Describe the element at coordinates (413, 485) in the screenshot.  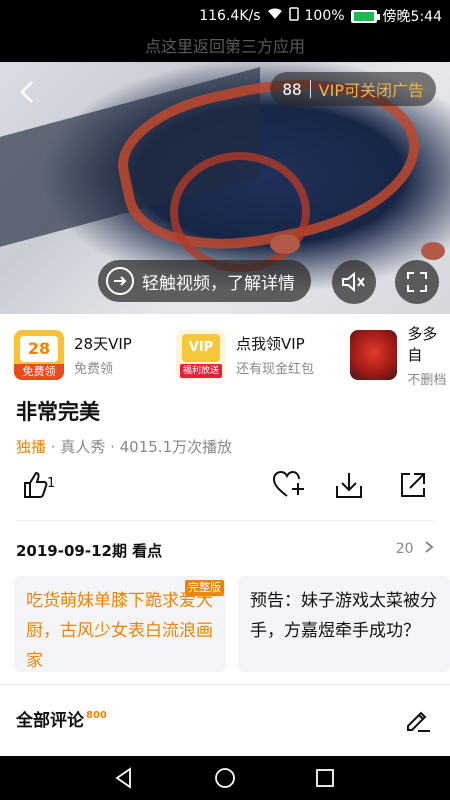
I see `share-icon` at that location.